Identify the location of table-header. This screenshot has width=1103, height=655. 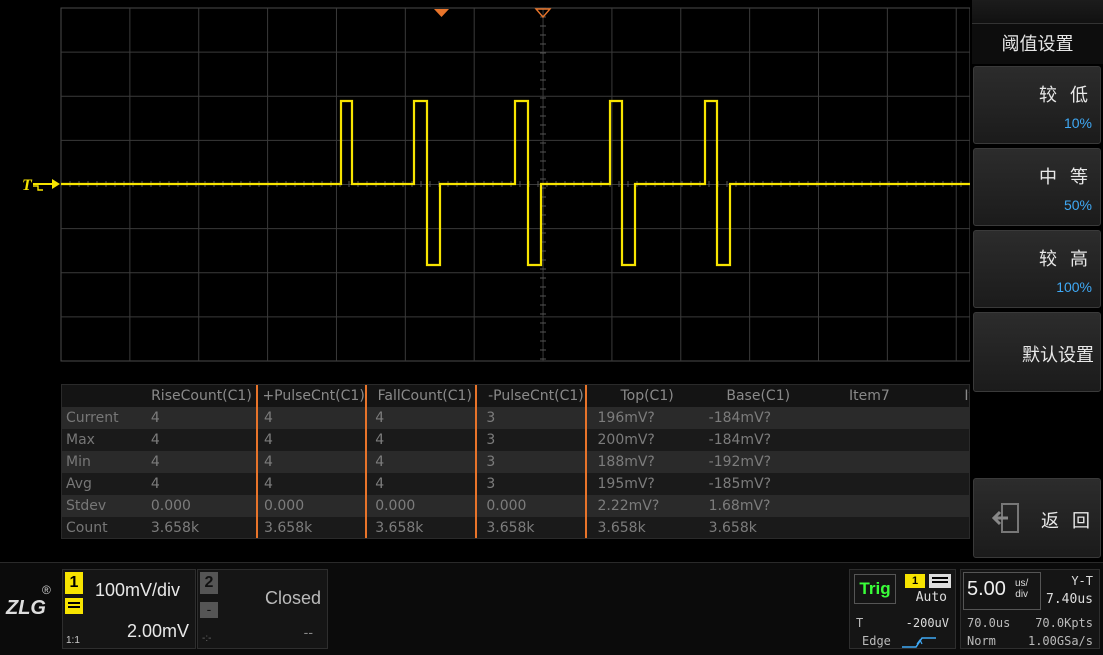
(103, 396).